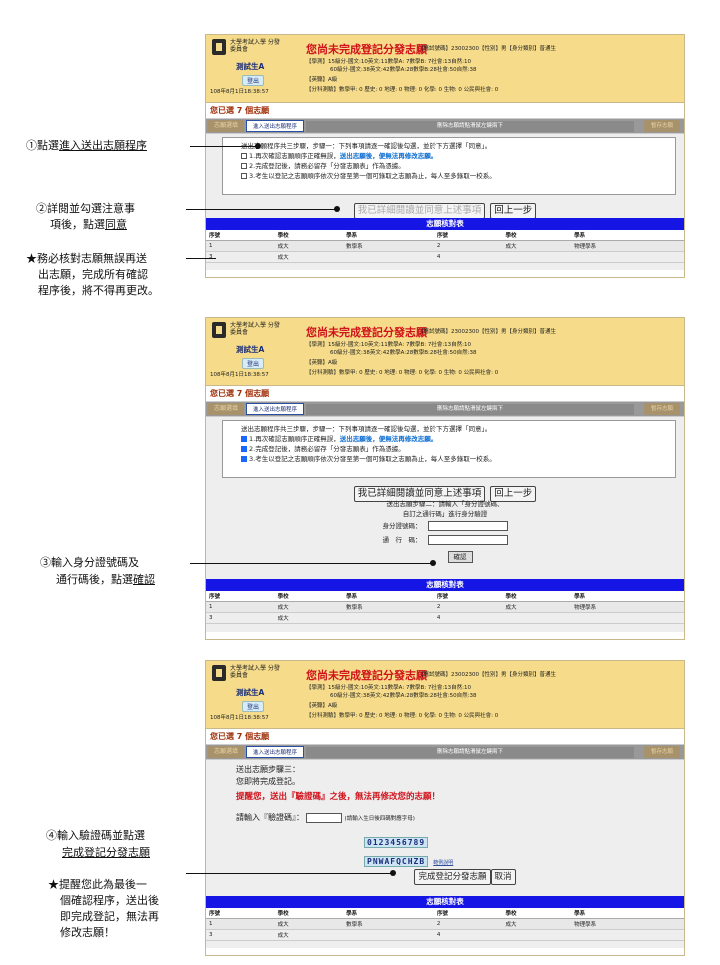  Describe the element at coordinates (93, 274) in the screenshot. I see `annotation-star: 出志願，完成所有確認` at that location.